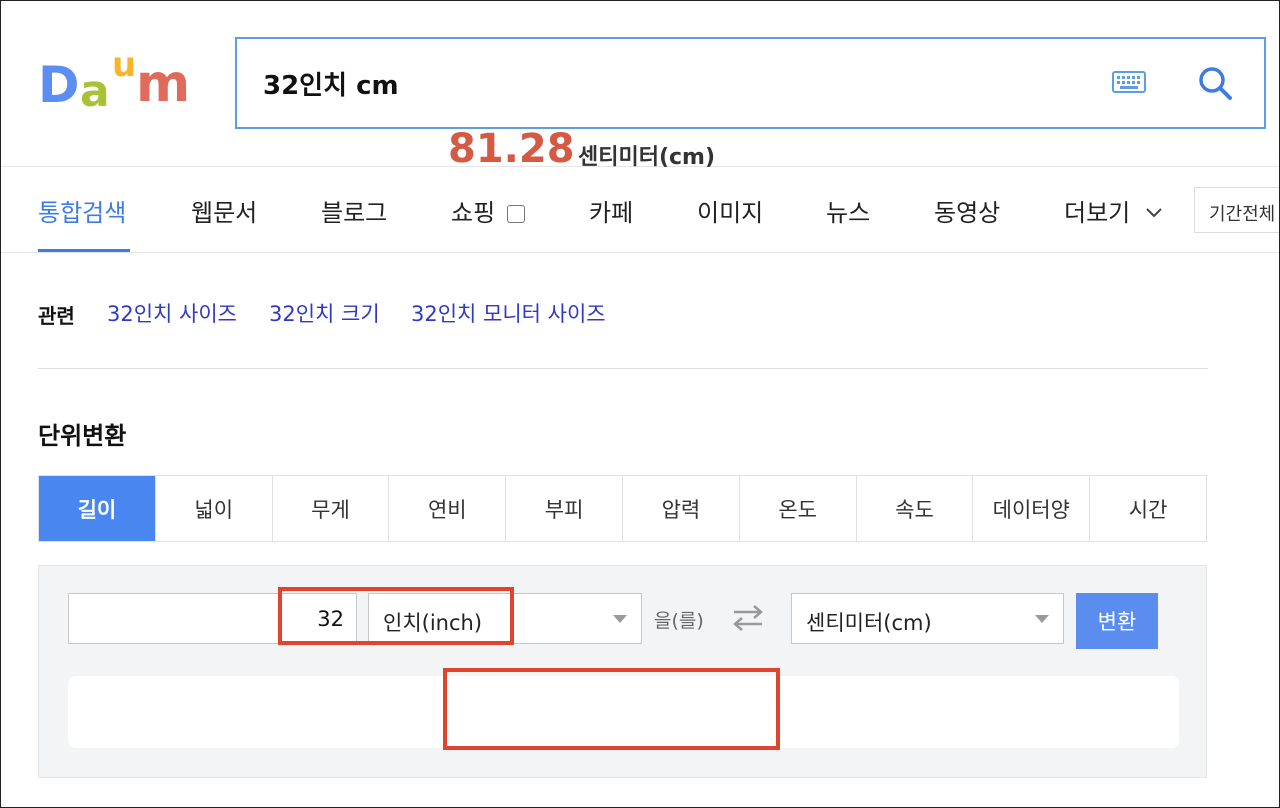 Image resolution: width=1280 pixels, height=808 pixels. I want to click on result-box, so click(623, 712).